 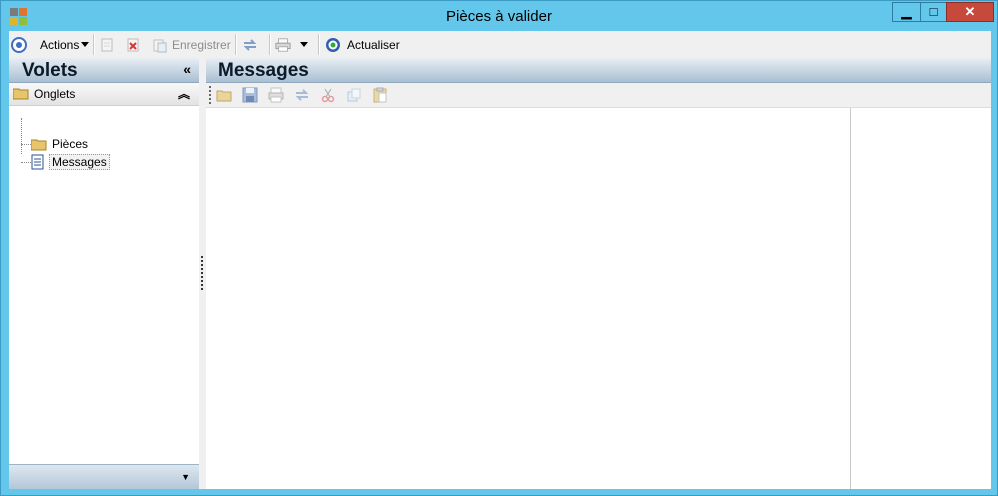 What do you see at coordinates (210, 95) in the screenshot?
I see `toolbar-grip` at bounding box center [210, 95].